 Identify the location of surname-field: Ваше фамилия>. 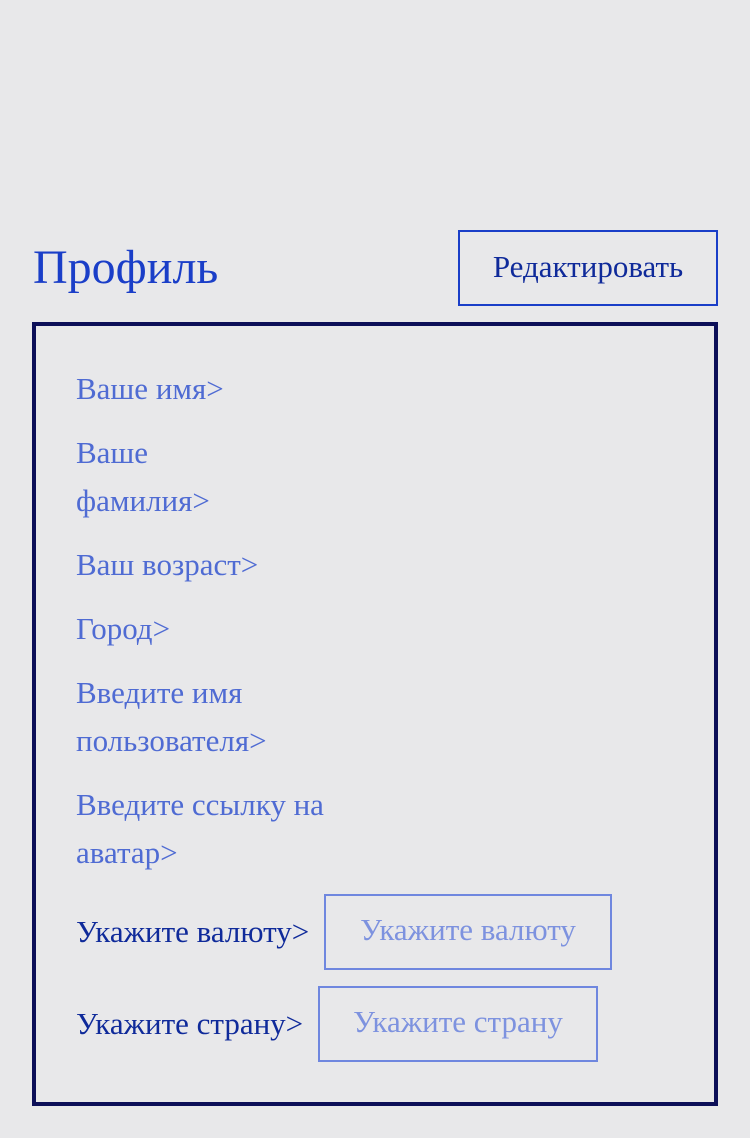
(143, 477).